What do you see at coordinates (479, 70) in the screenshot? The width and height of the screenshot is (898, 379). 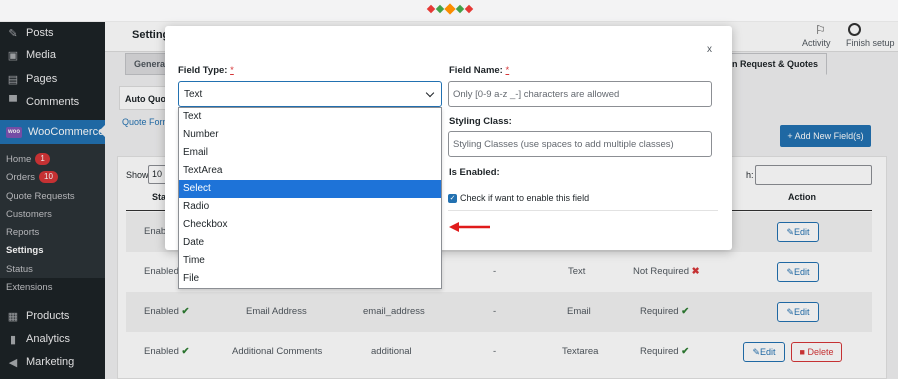 I see `field-name-label: Field Name: *` at bounding box center [479, 70].